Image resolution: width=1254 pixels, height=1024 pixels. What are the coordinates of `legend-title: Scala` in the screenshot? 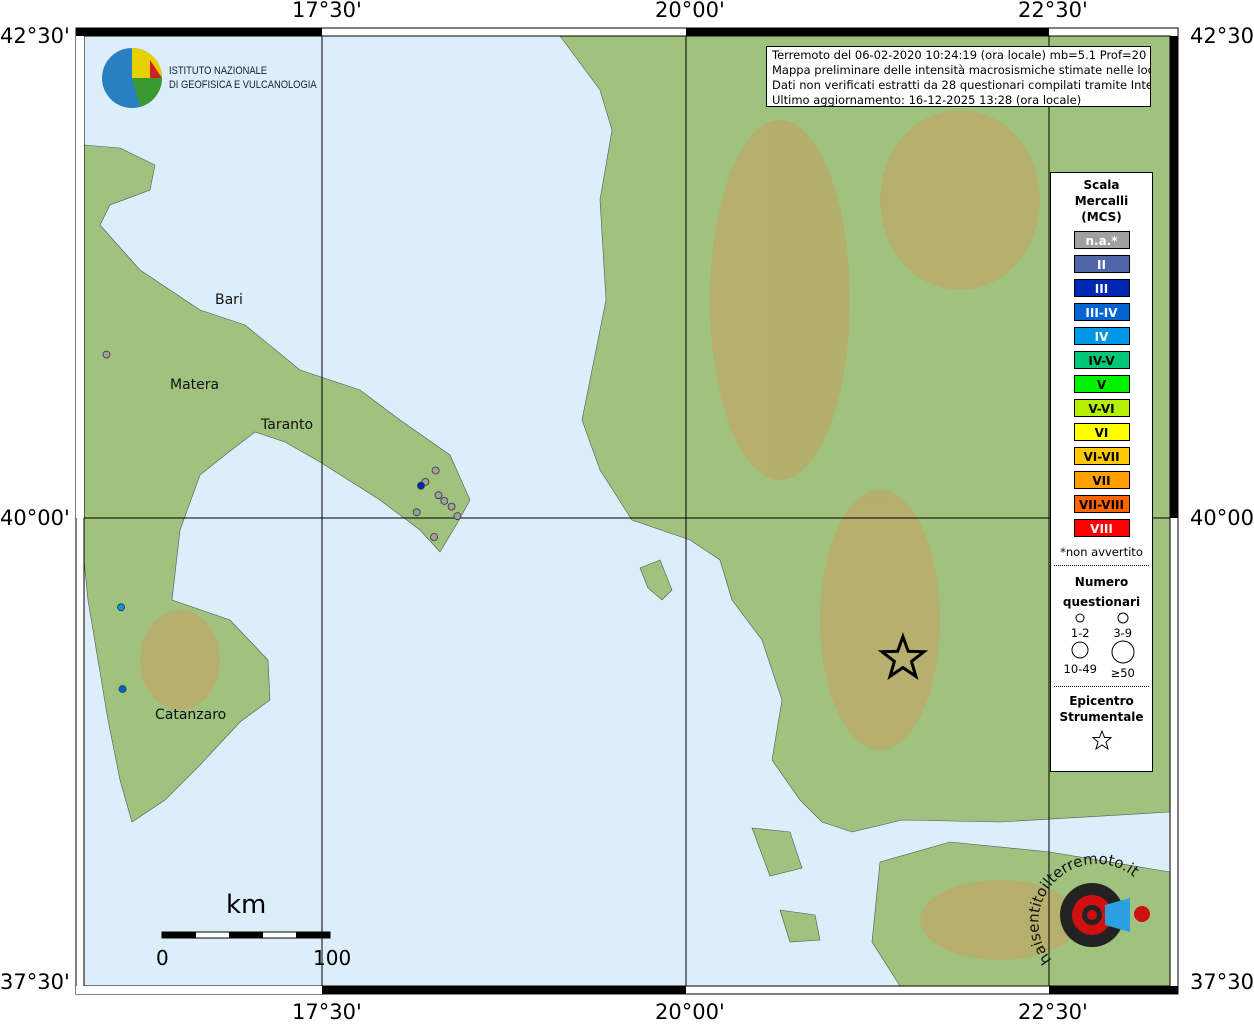 It's located at (1101, 185).